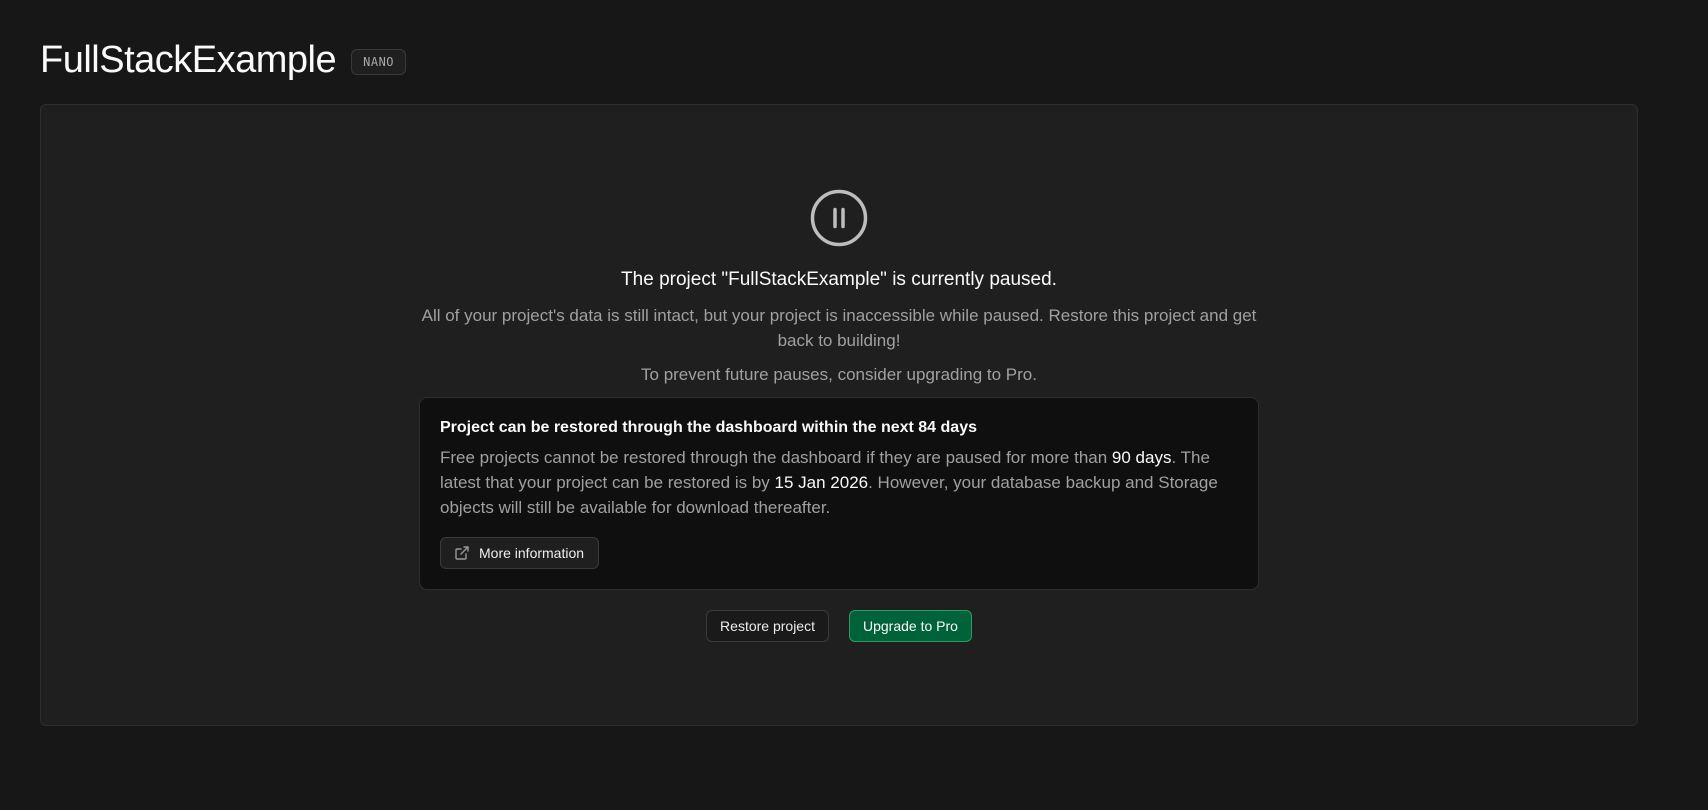  Describe the element at coordinates (379, 62) in the screenshot. I see `plan-badge: NANO` at that location.